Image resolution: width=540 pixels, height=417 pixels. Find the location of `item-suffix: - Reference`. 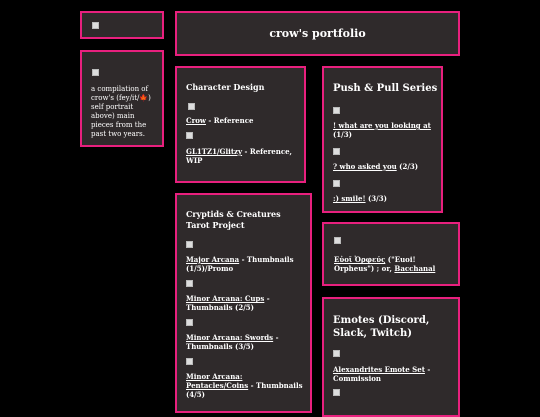

item-suffix: - Reference is located at coordinates (229, 120).